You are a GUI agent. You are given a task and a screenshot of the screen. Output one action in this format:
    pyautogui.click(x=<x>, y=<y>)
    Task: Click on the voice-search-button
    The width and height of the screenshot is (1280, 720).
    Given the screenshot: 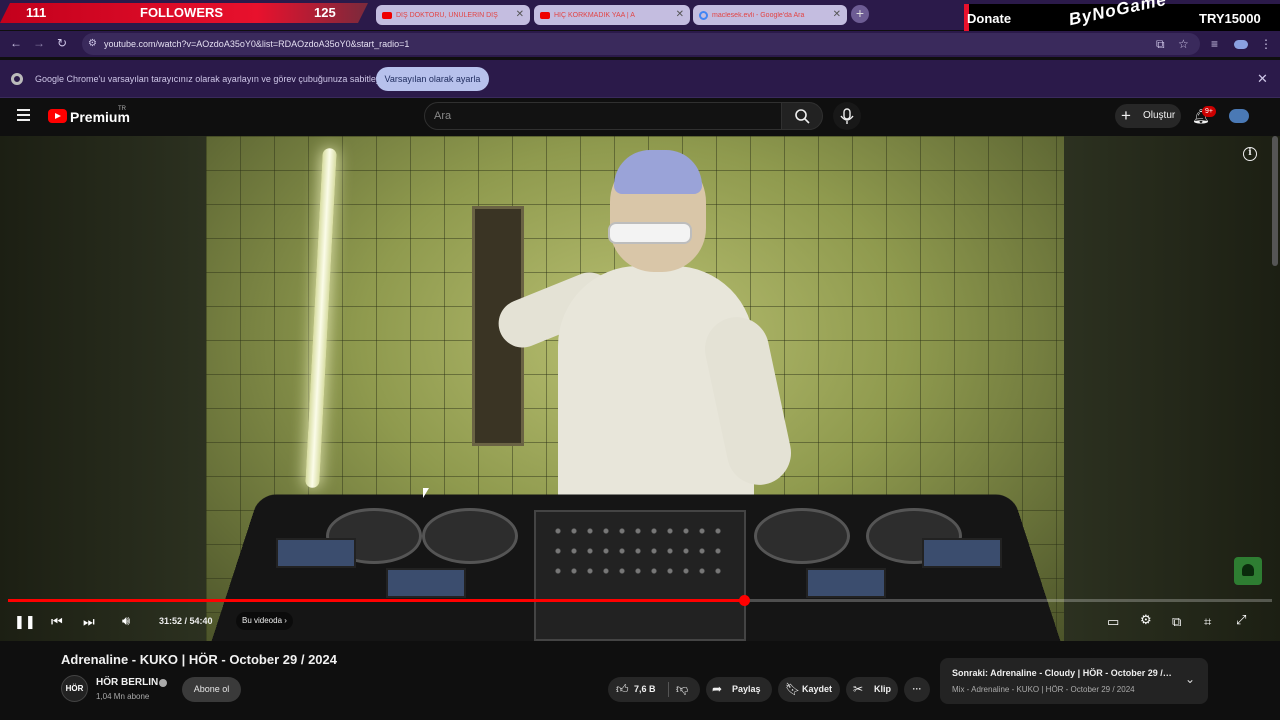 What is the action you would take?
    pyautogui.click(x=847, y=116)
    